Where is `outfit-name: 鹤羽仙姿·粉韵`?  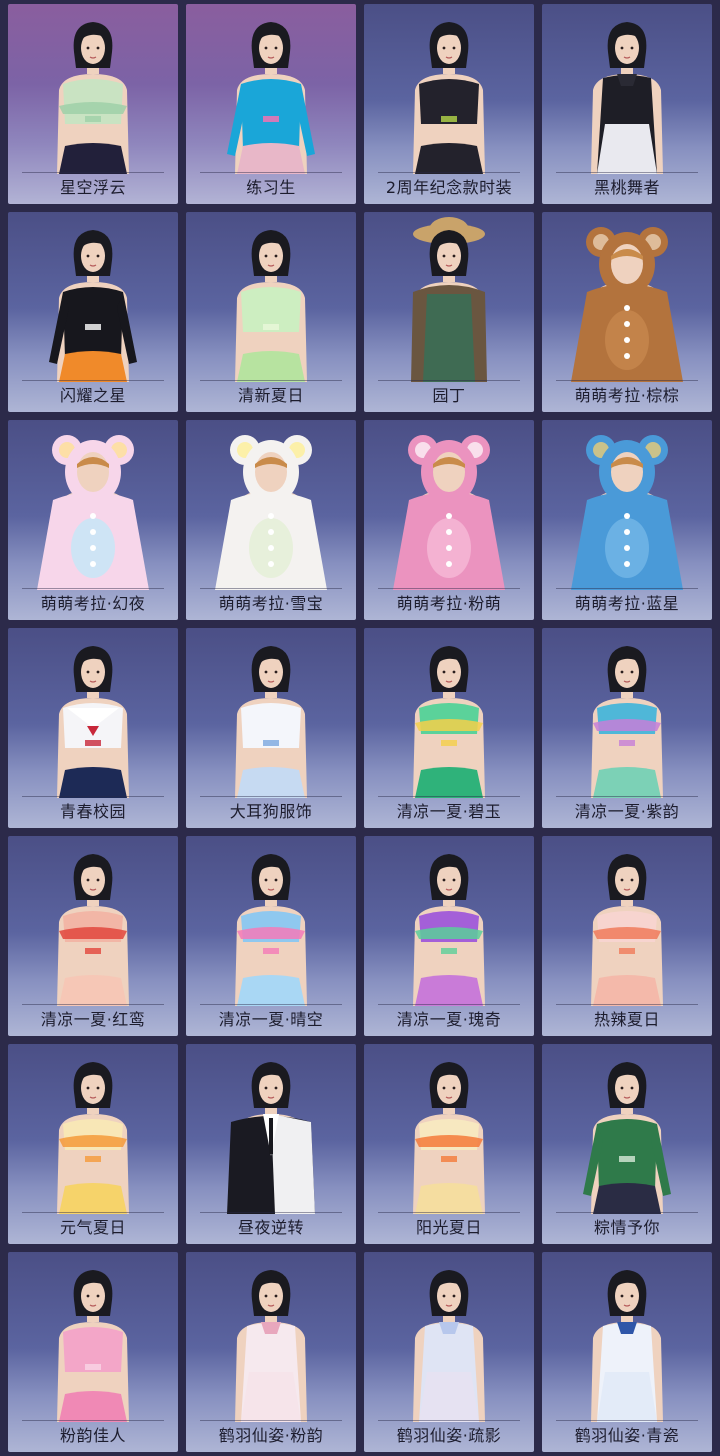 outfit-name: 鹤羽仙姿·粉韵 is located at coordinates (271, 1435).